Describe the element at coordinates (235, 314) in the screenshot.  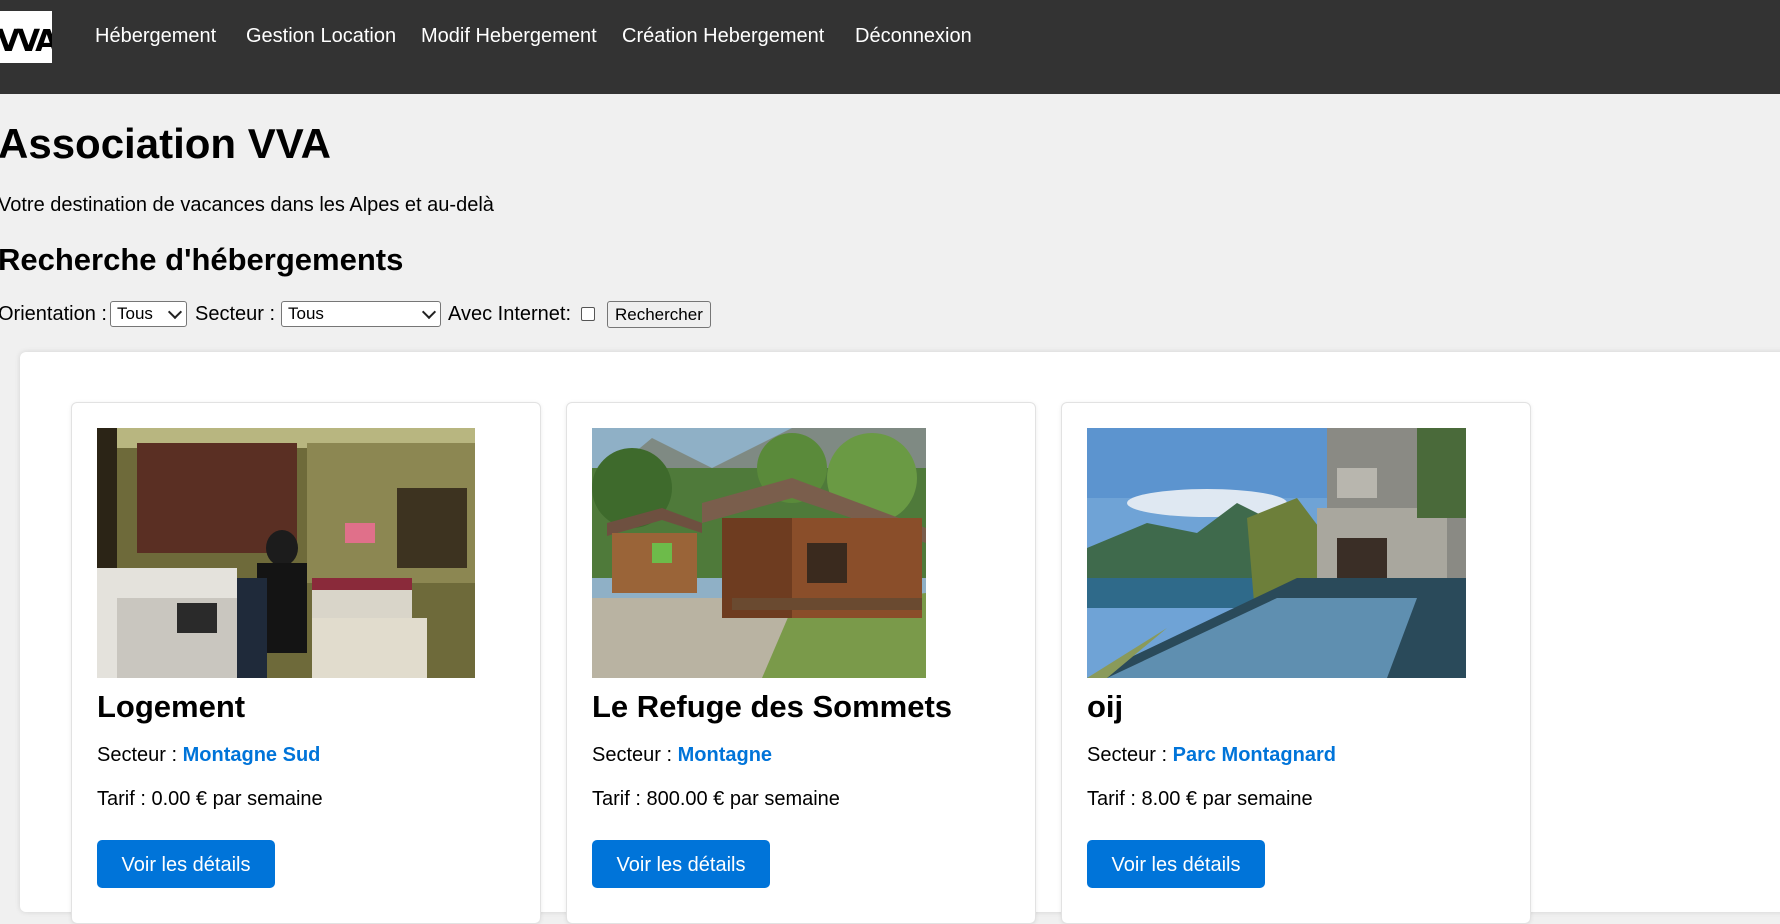
I see `secteur-label: Secteur :` at that location.